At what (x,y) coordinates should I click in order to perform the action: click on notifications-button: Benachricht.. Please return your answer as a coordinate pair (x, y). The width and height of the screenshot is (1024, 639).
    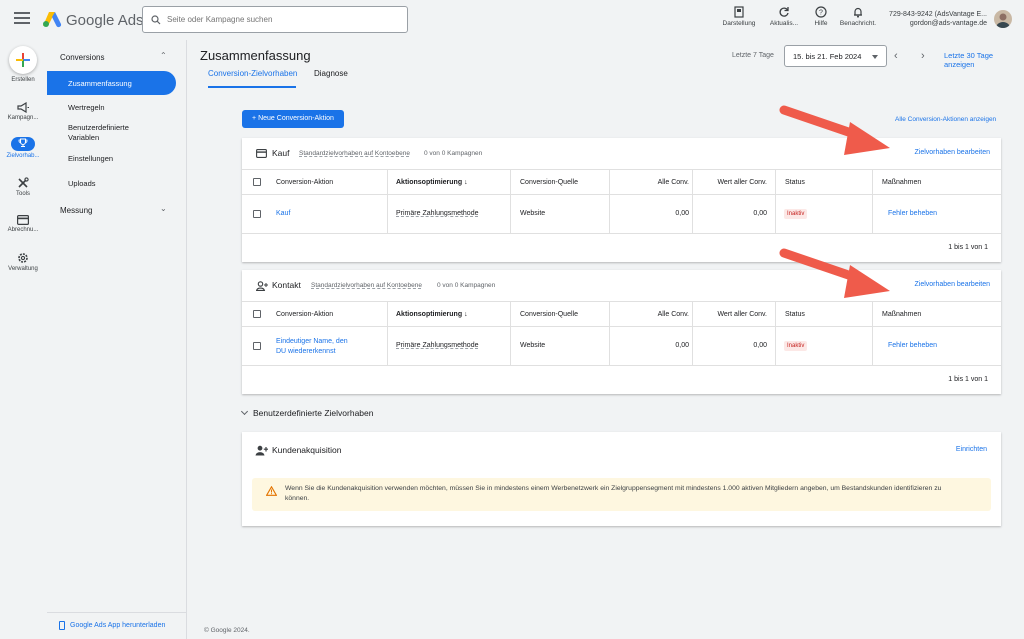
    Looking at the image, I should click on (858, 16).